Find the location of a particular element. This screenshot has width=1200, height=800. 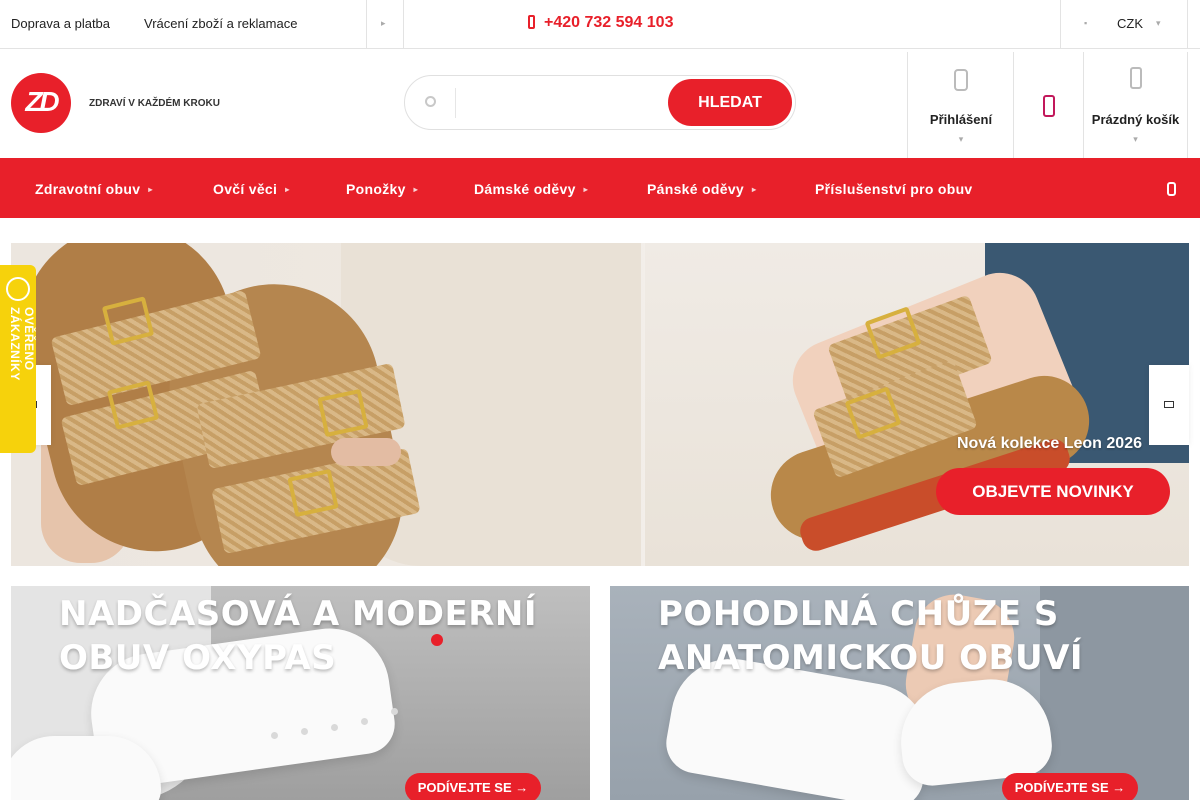

nav-item-ponozky: Ponožky ▸ is located at coordinates (382, 189).